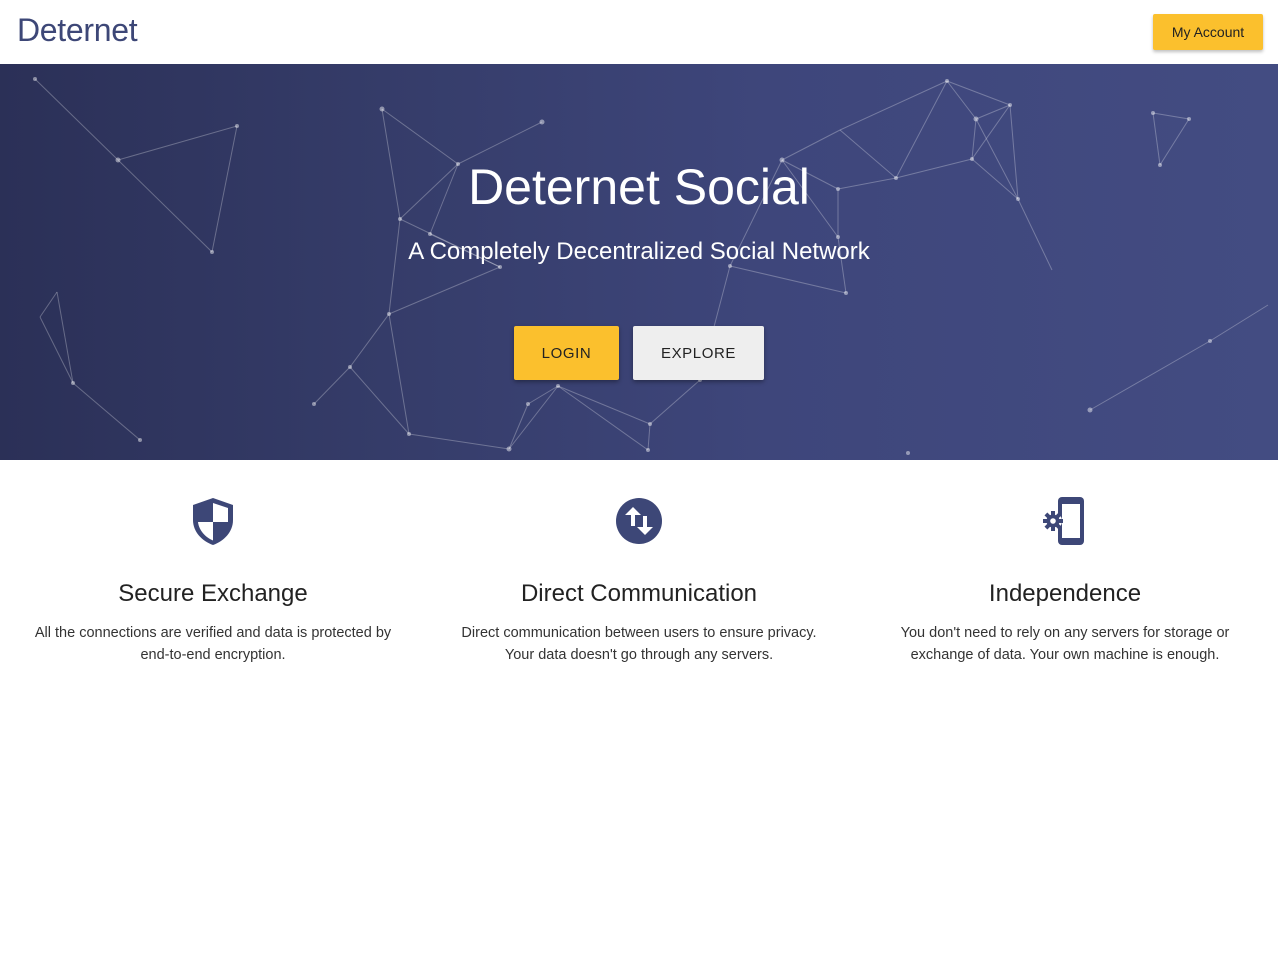 This screenshot has width=1278, height=974. What do you see at coordinates (639, 593) in the screenshot?
I see `feature-title: Direct Communication` at bounding box center [639, 593].